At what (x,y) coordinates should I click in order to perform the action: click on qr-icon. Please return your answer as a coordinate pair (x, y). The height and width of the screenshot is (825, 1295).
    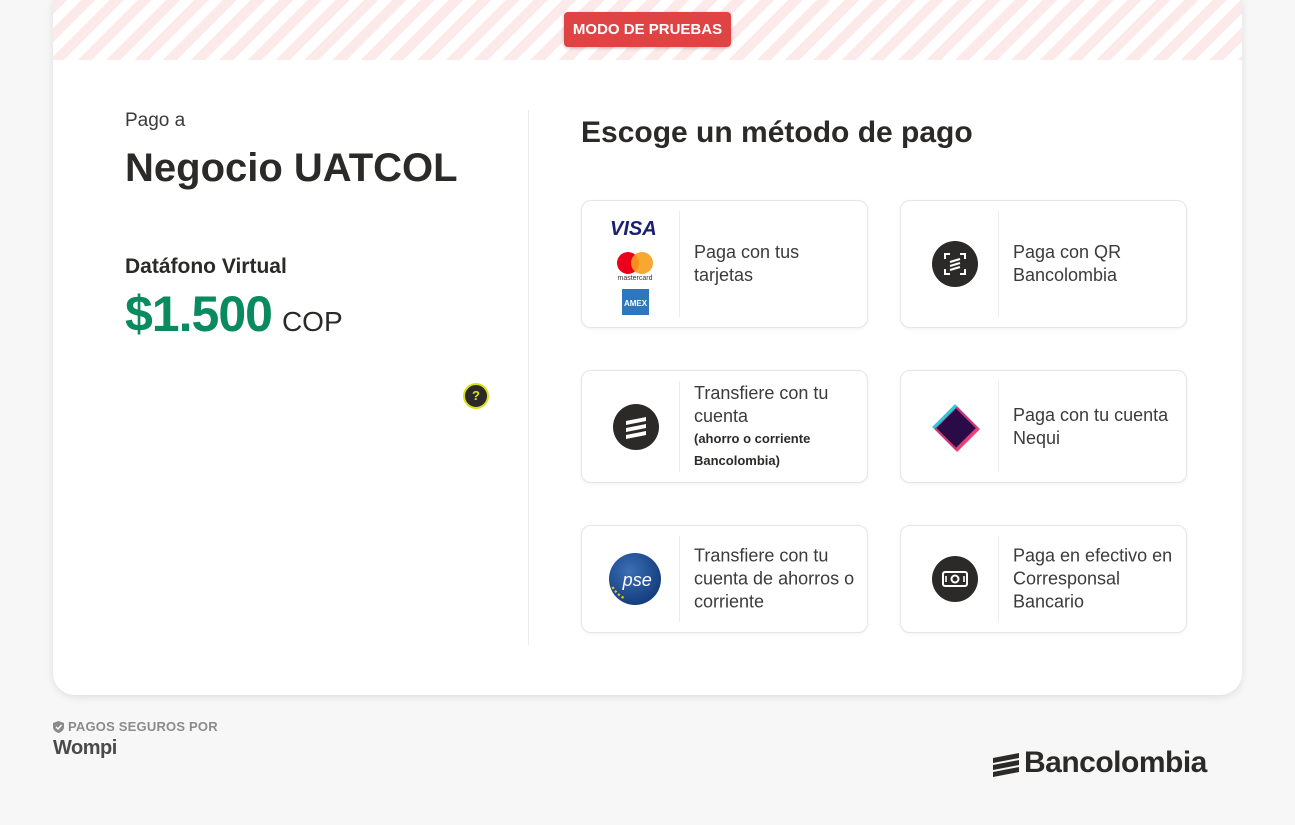
    Looking at the image, I should click on (955, 264).